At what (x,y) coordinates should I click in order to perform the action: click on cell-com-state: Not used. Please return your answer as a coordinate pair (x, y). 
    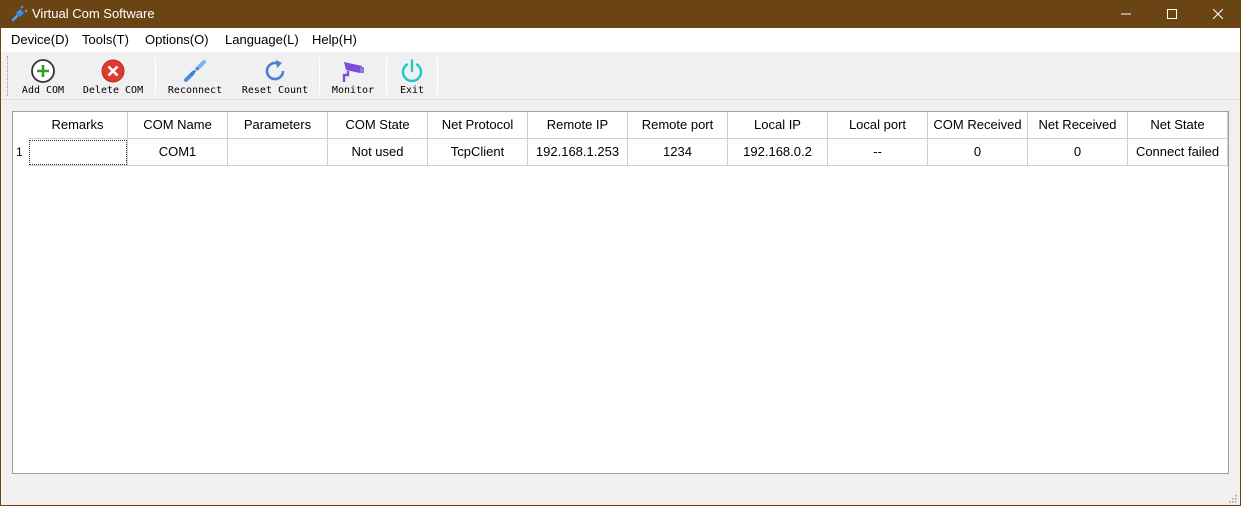
    Looking at the image, I should click on (378, 152).